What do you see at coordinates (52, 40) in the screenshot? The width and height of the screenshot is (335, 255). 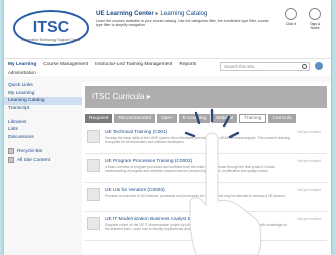 I see `svg-text:Information Technology Support: Information Technology Support Center` at bounding box center [52, 40].